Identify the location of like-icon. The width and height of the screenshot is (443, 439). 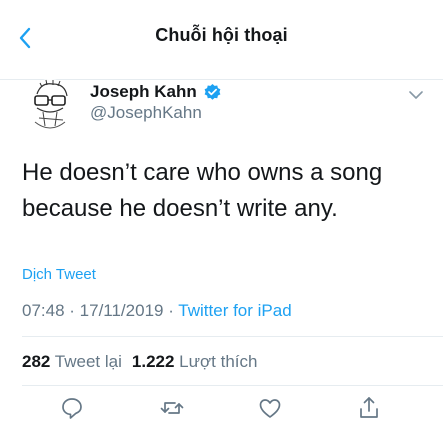
(270, 408).